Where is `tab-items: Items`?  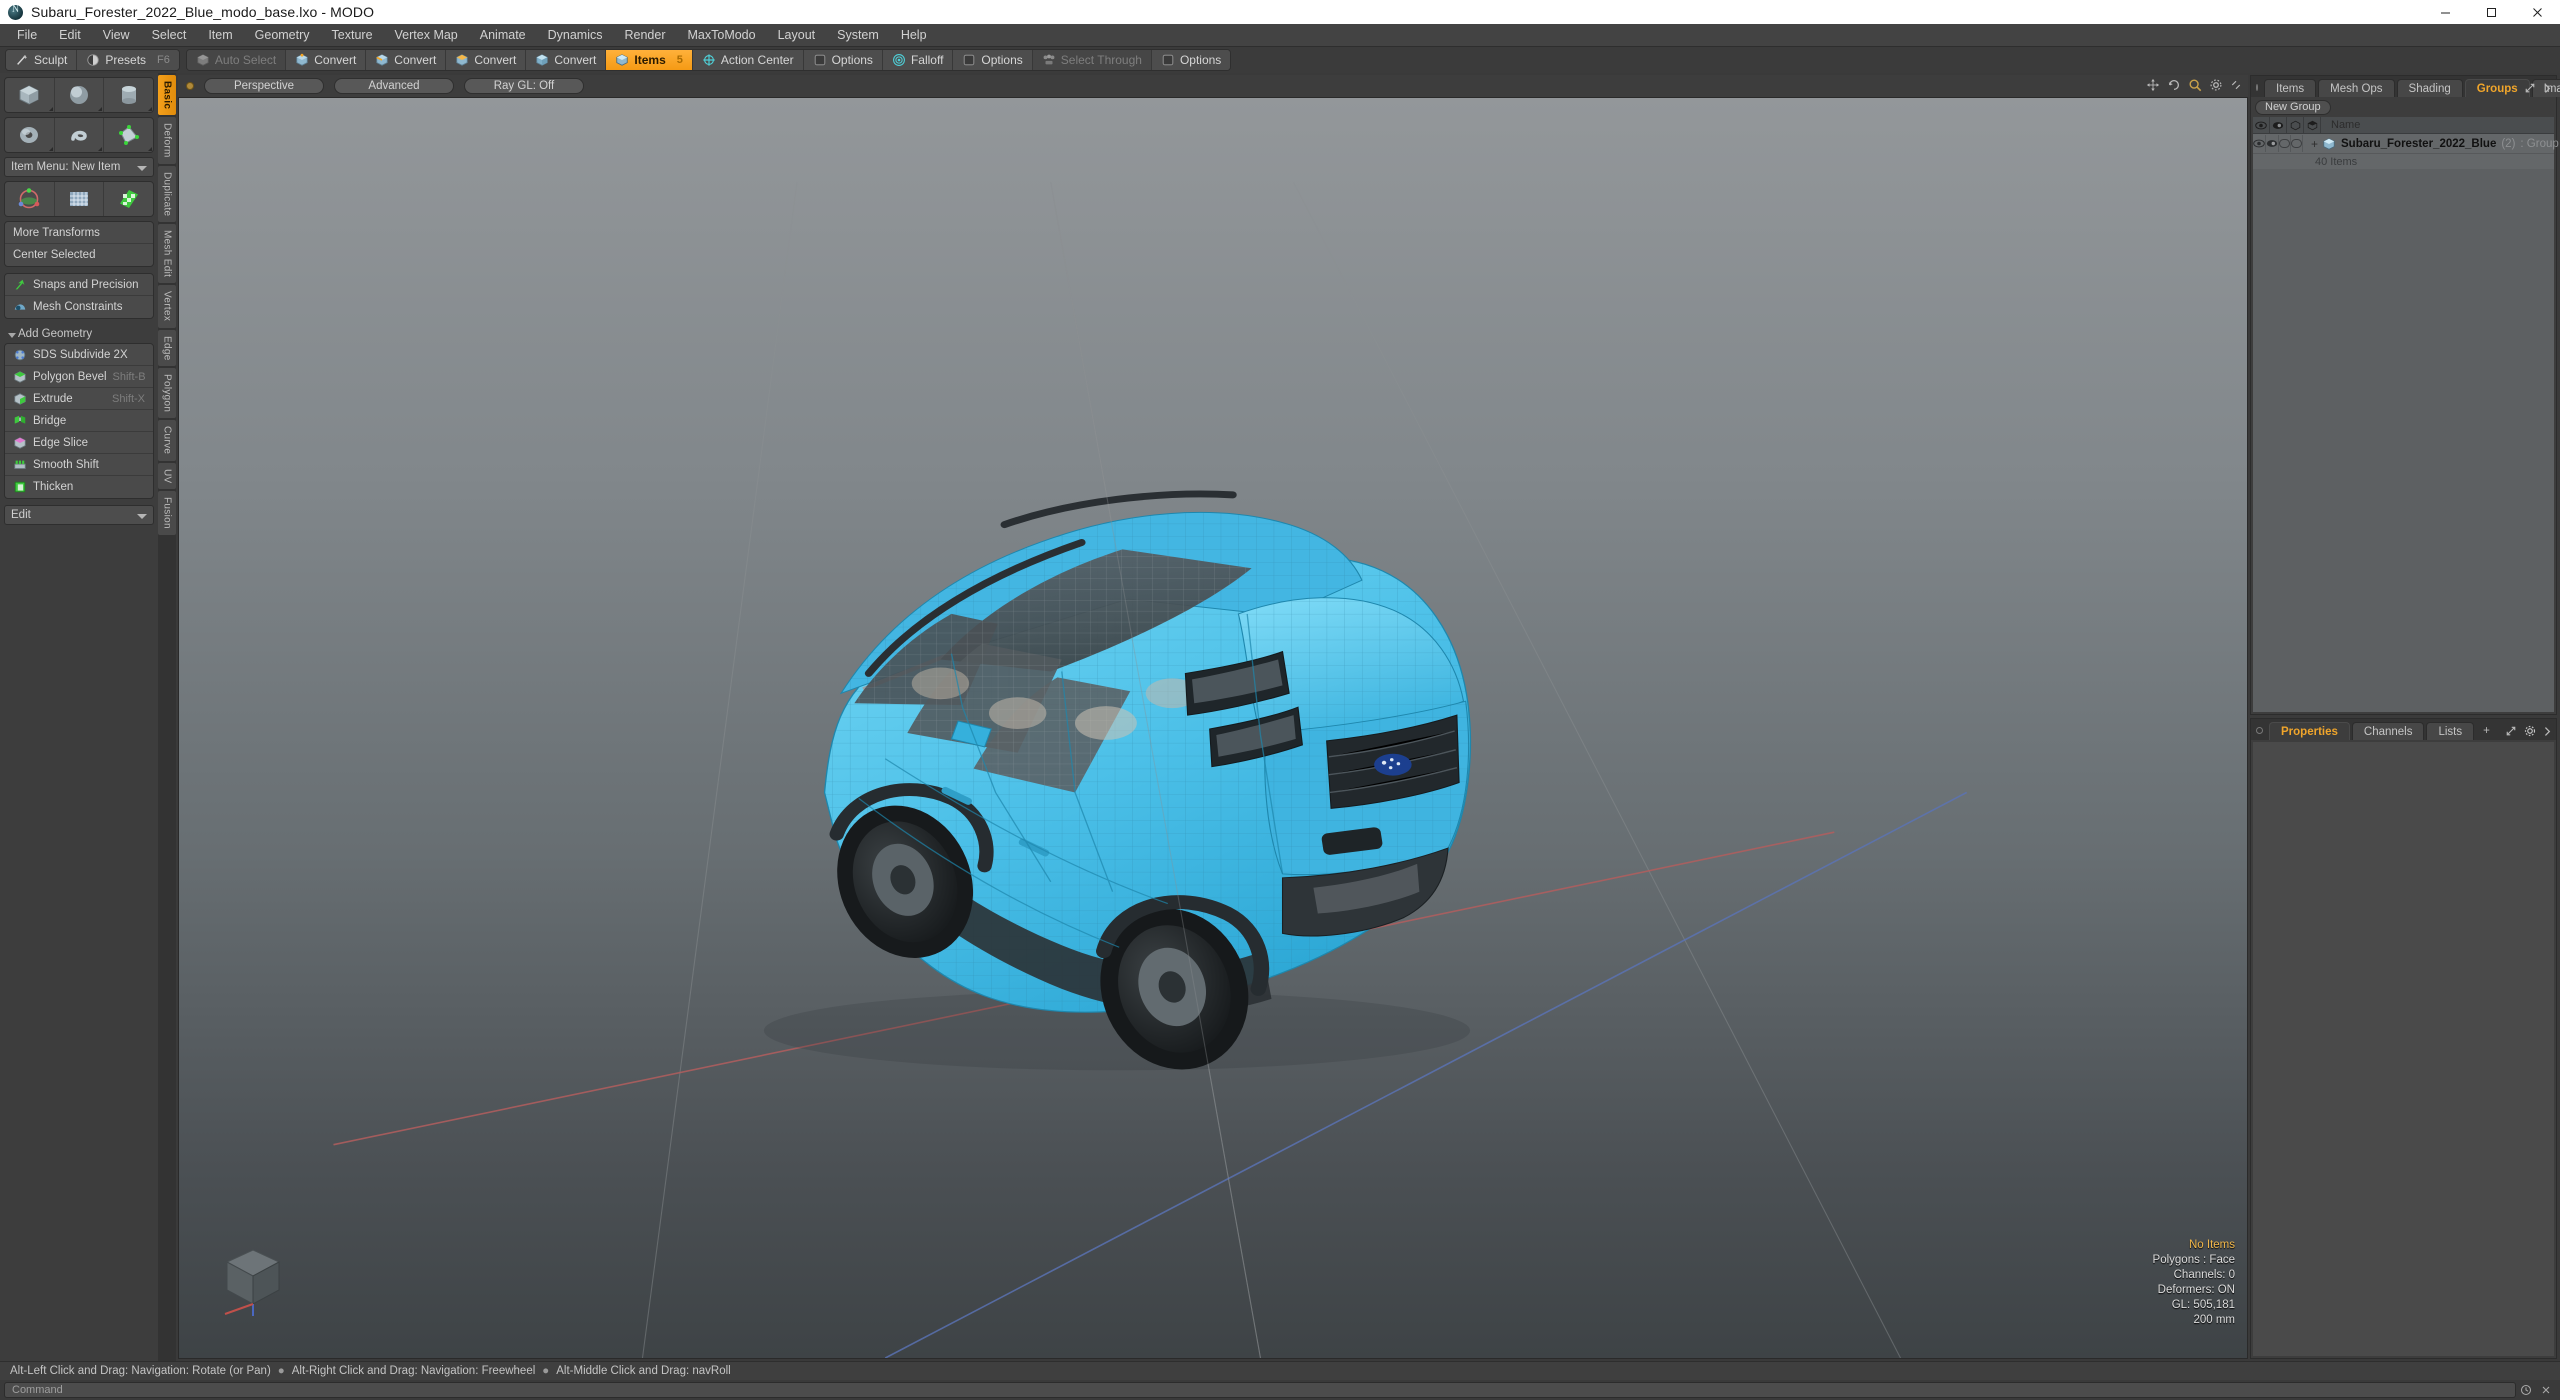 tab-items: Items is located at coordinates (2290, 88).